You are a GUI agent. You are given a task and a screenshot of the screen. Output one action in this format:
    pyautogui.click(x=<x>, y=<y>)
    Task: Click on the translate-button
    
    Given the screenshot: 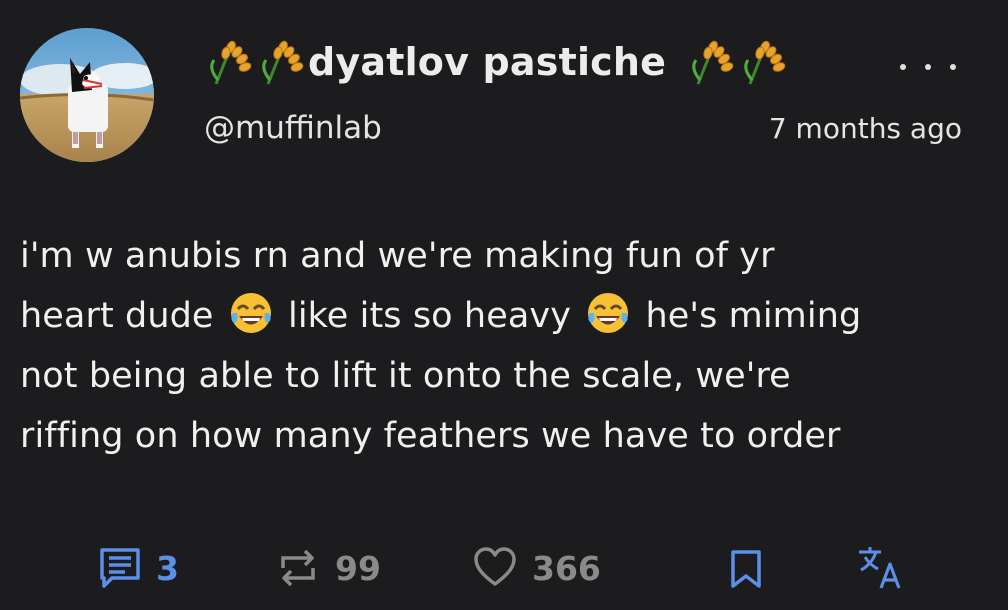 What is the action you would take?
    pyautogui.click(x=881, y=568)
    